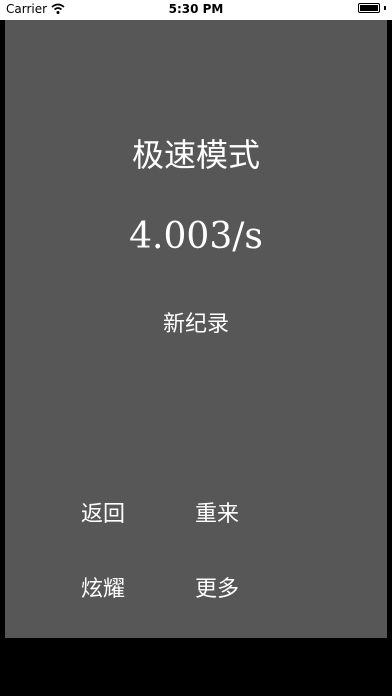 The height and width of the screenshot is (696, 392). What do you see at coordinates (195, 155) in the screenshot?
I see `mode-title: 极速模式` at bounding box center [195, 155].